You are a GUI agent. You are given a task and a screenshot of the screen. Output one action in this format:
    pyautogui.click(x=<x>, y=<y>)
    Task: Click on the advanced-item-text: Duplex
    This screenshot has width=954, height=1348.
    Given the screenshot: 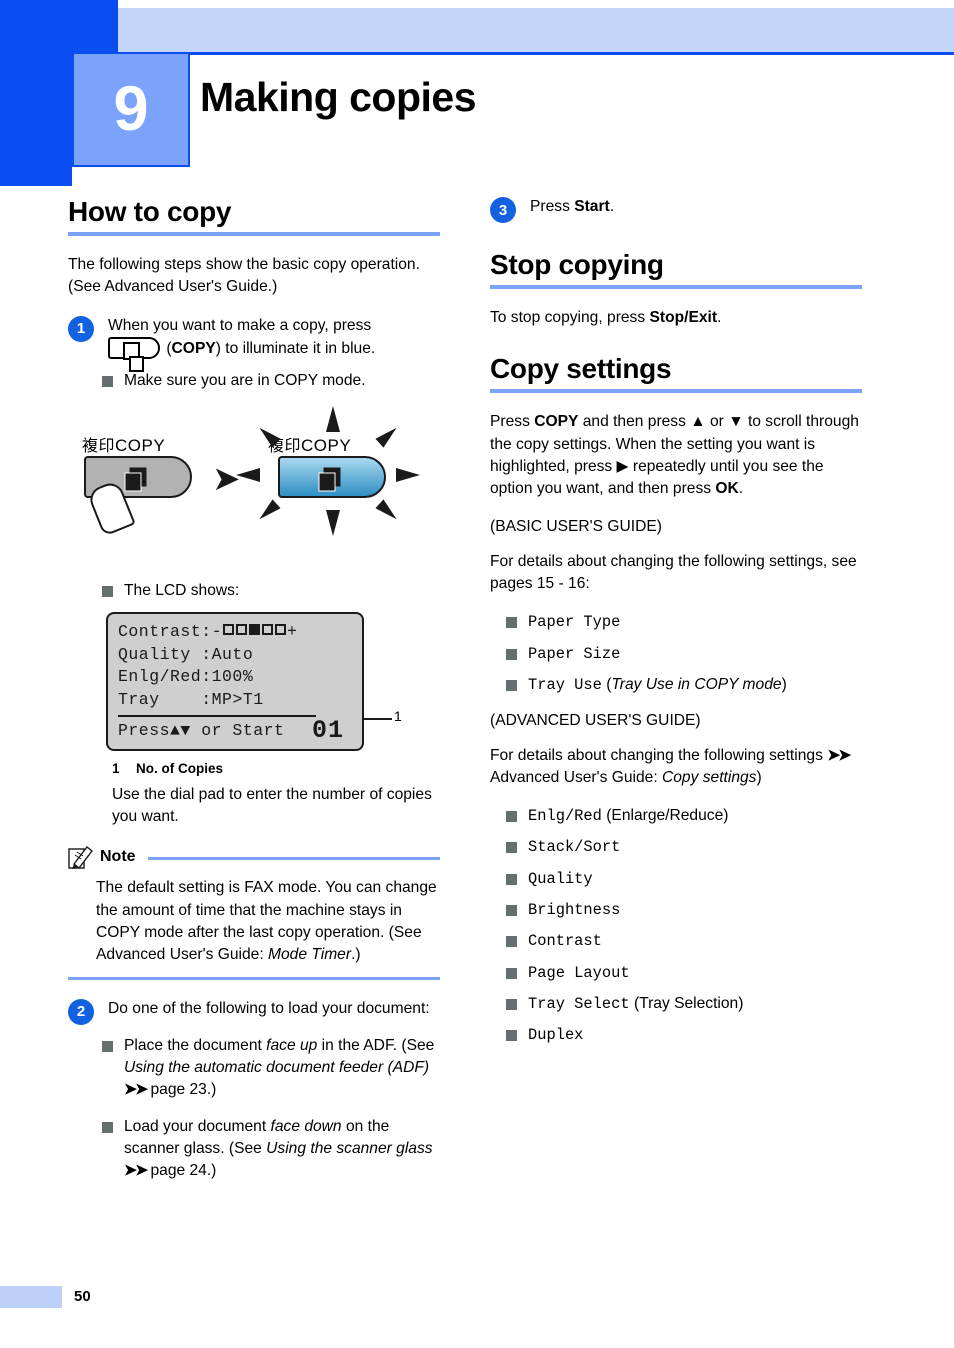 What is the action you would take?
    pyautogui.click(x=695, y=1035)
    